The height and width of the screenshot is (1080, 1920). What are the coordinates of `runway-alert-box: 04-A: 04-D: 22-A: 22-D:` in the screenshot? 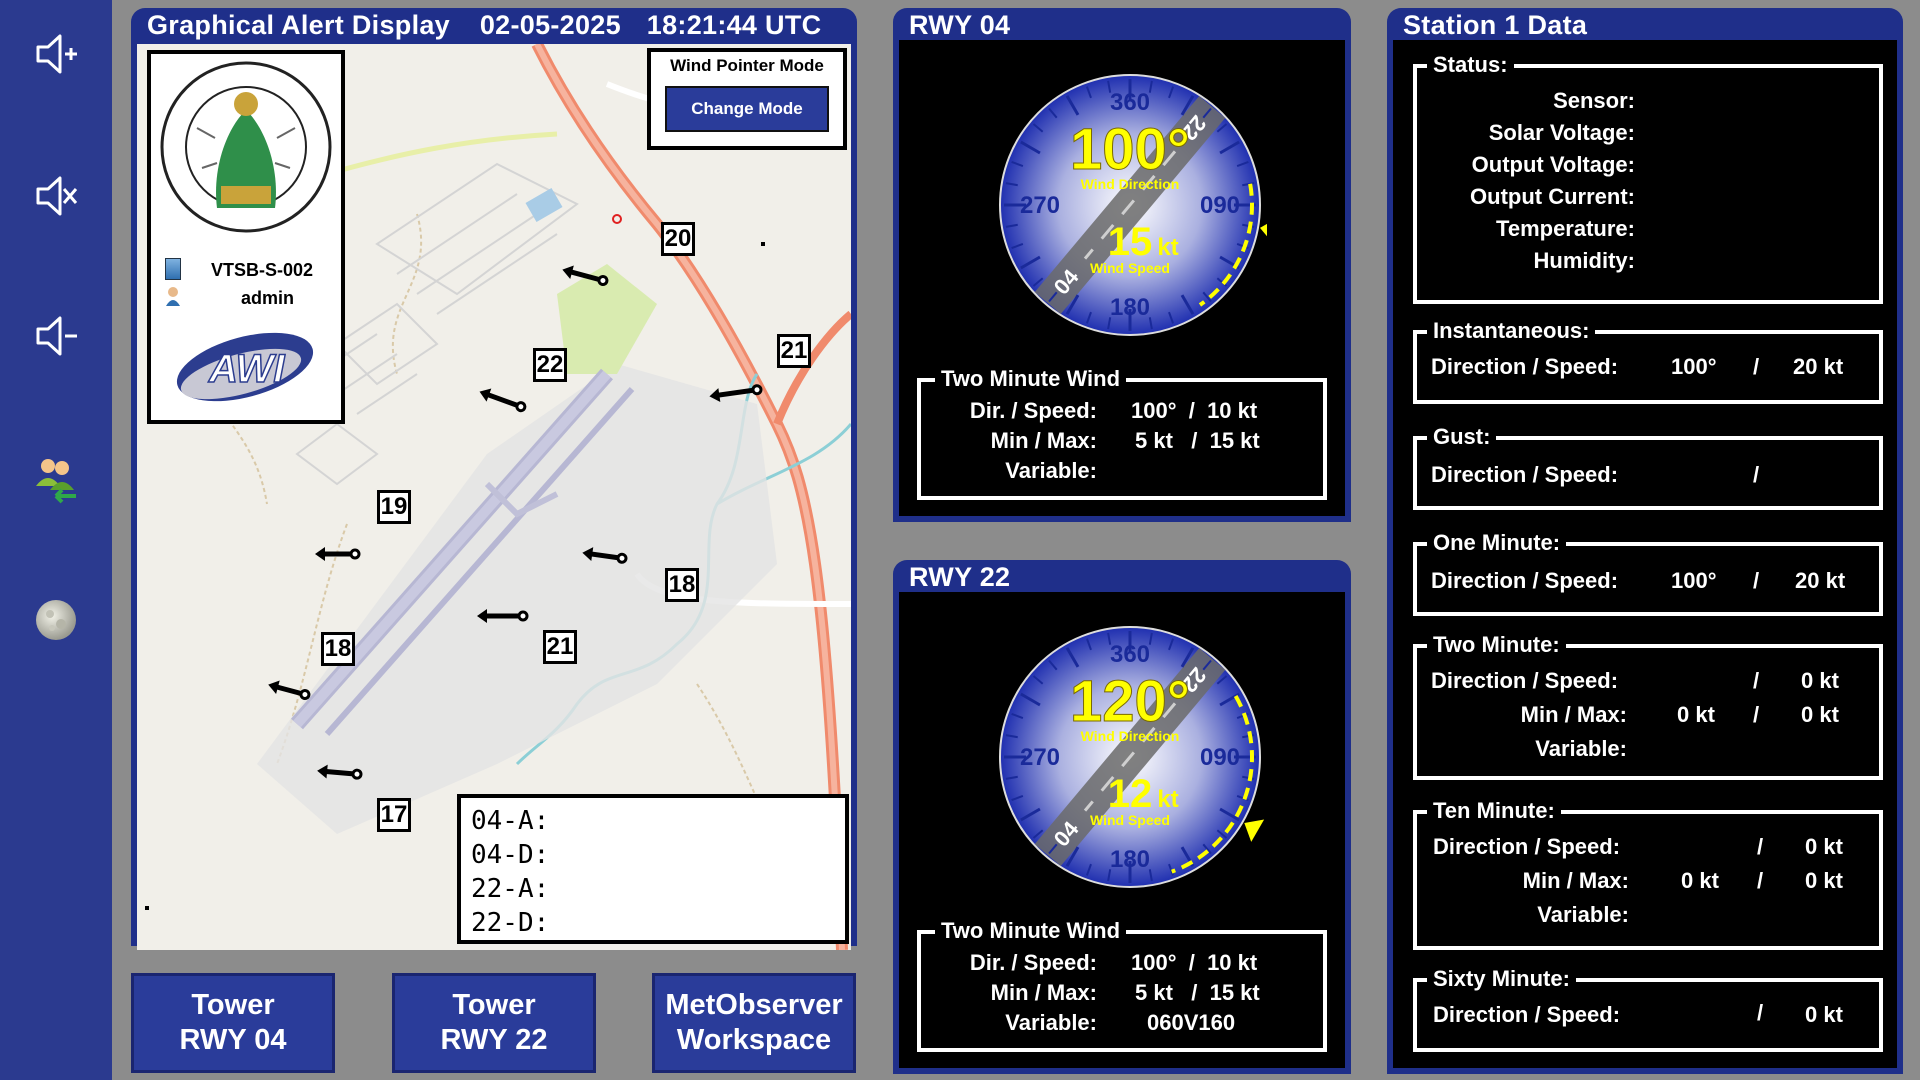 It's located at (653, 869).